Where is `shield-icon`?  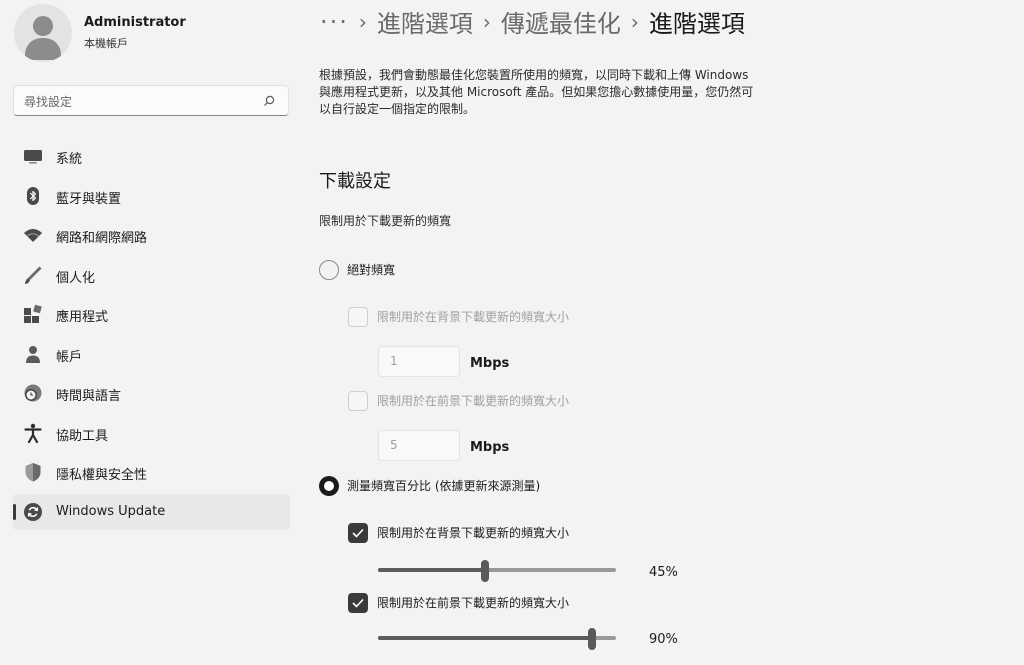
shield-icon is located at coordinates (33, 472).